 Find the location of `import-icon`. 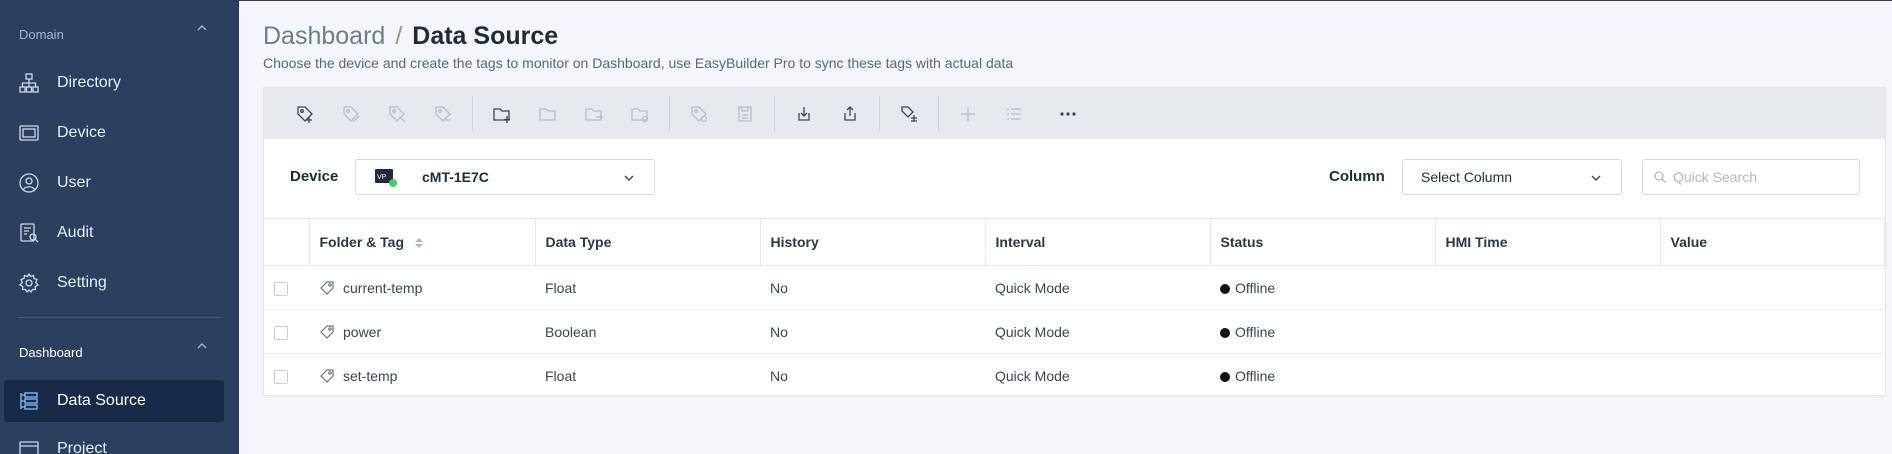

import-icon is located at coordinates (804, 113).